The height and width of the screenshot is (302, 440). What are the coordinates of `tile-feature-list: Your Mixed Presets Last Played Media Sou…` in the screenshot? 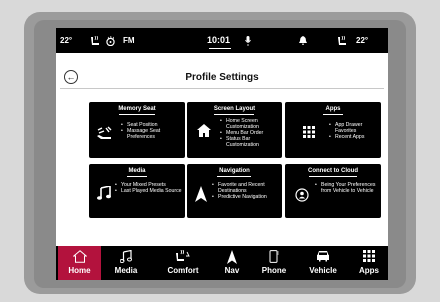 It's located at (149, 188).